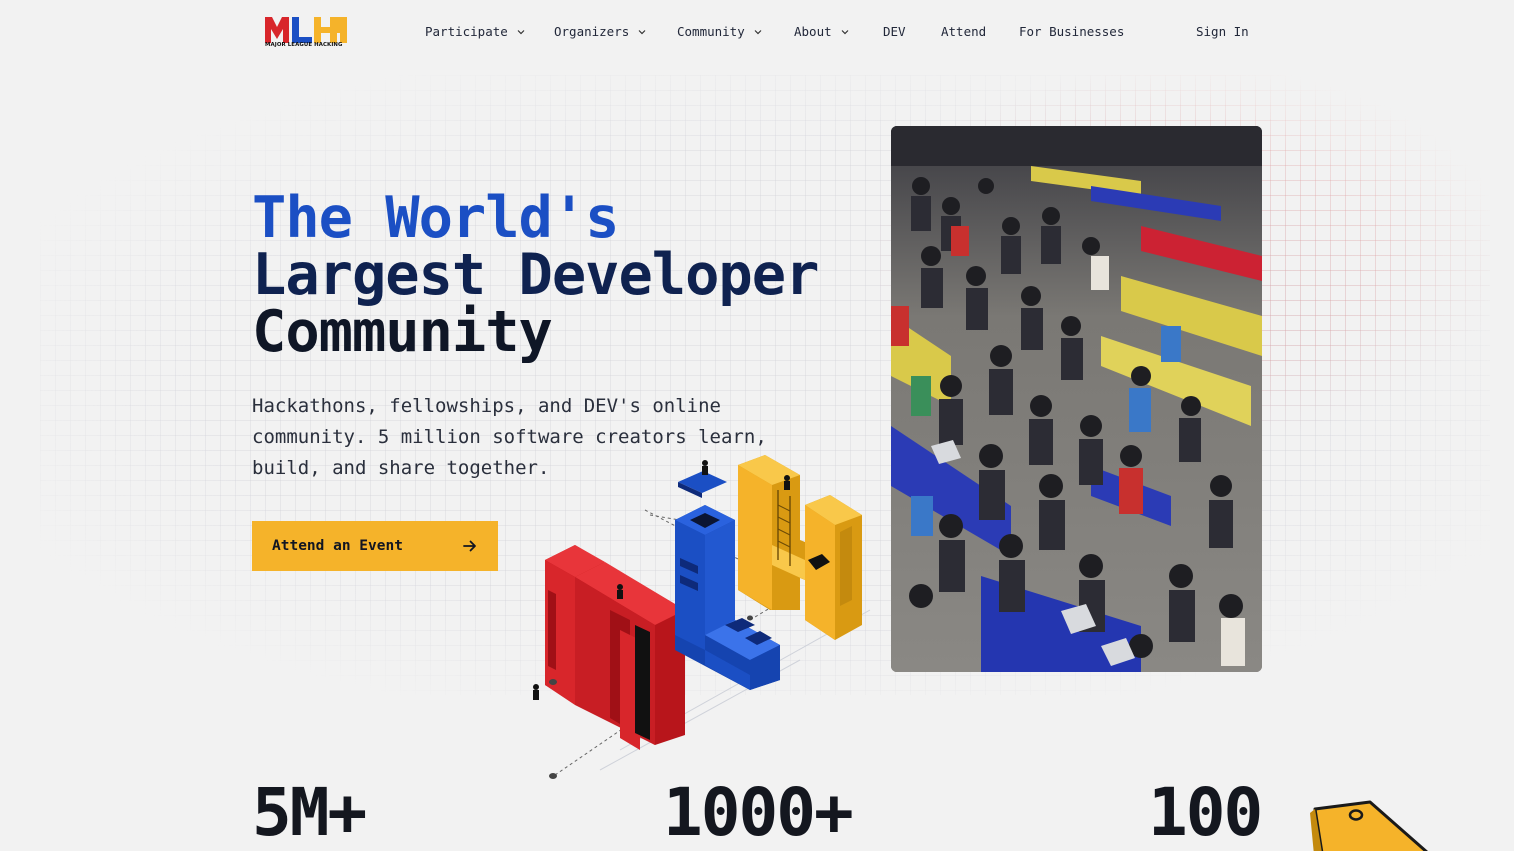 This screenshot has width=1514, height=851. Describe the element at coordinates (337, 546) in the screenshot. I see `attend-event-label: Attend an Event` at that location.